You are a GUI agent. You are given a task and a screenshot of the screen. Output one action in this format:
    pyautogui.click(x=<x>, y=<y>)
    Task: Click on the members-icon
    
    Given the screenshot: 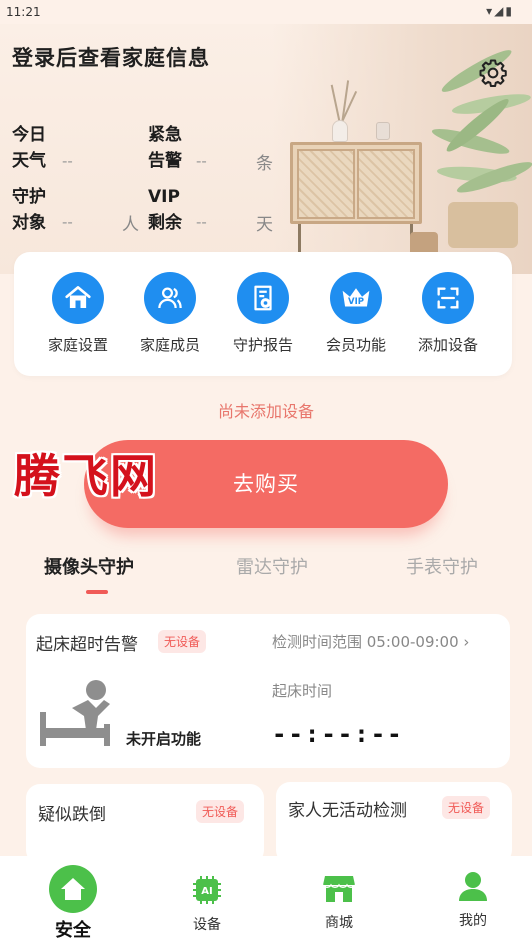 What is the action you would take?
    pyautogui.click(x=170, y=298)
    